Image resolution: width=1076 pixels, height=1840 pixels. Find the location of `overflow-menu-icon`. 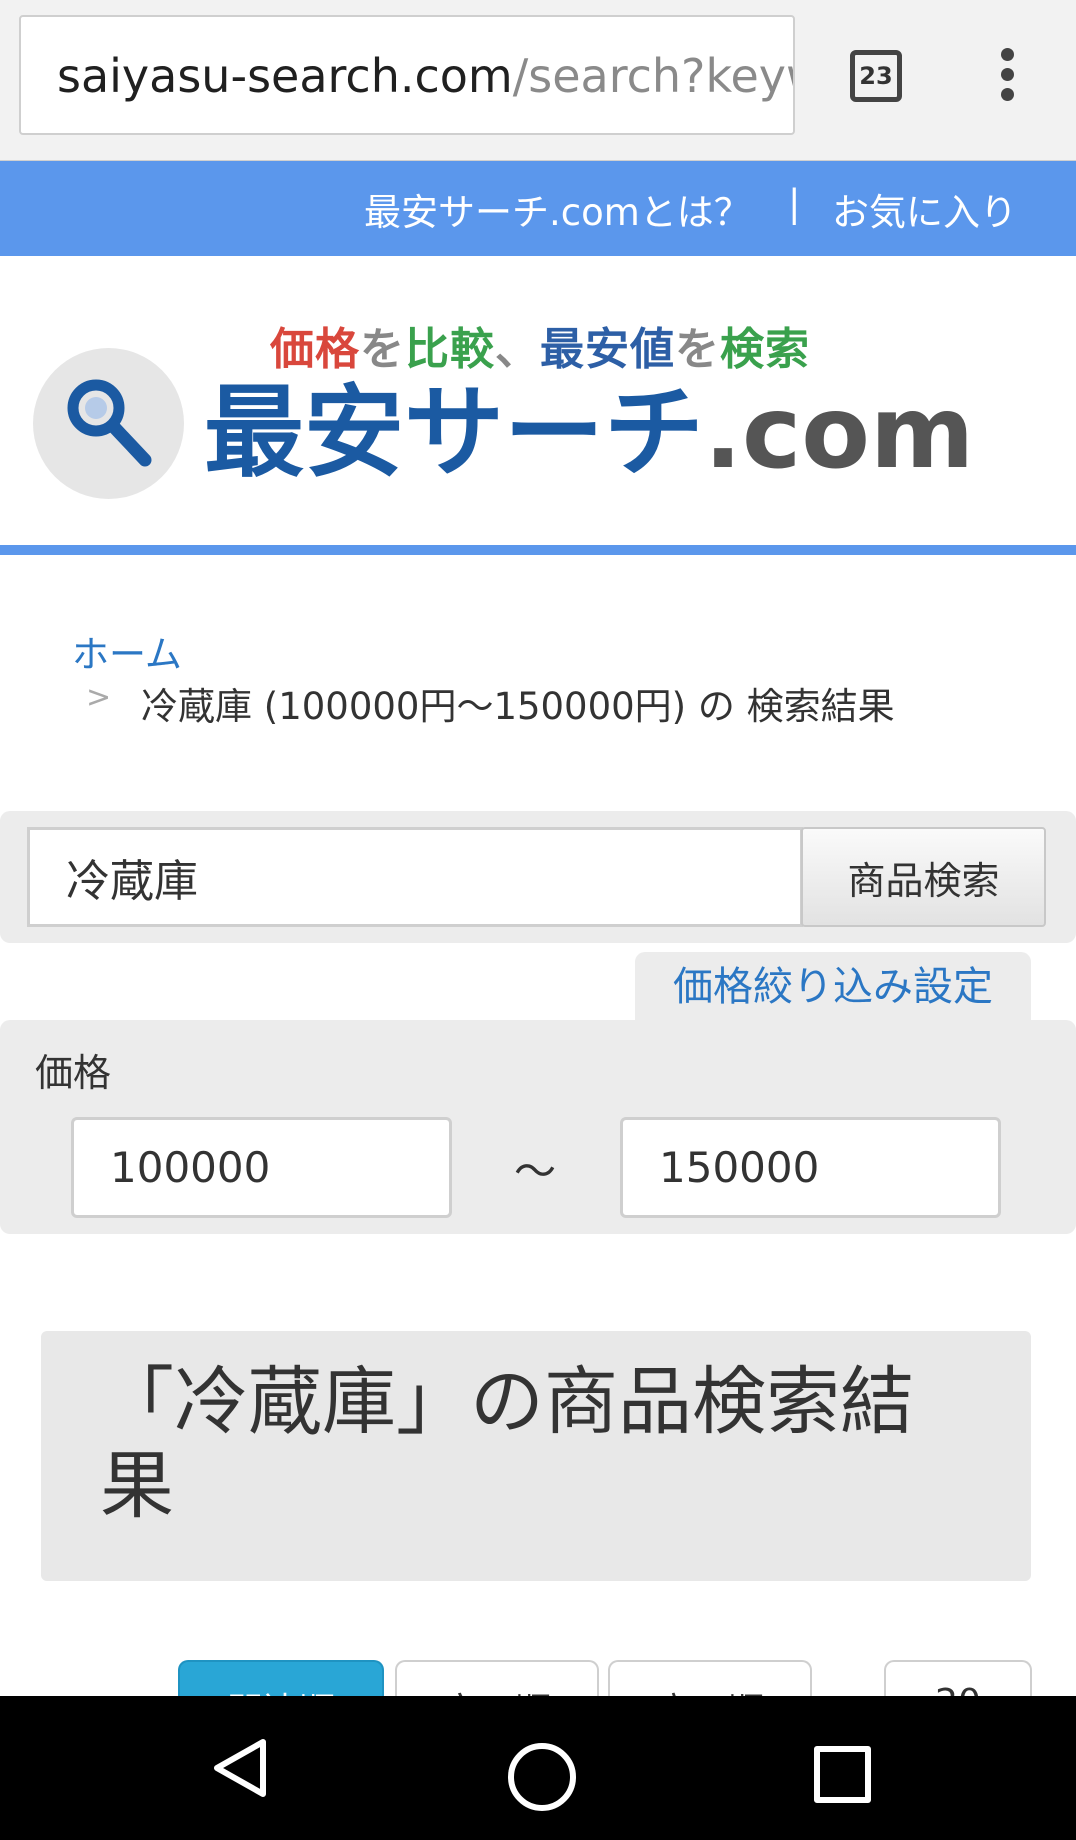

overflow-menu-icon is located at coordinates (1007, 78).